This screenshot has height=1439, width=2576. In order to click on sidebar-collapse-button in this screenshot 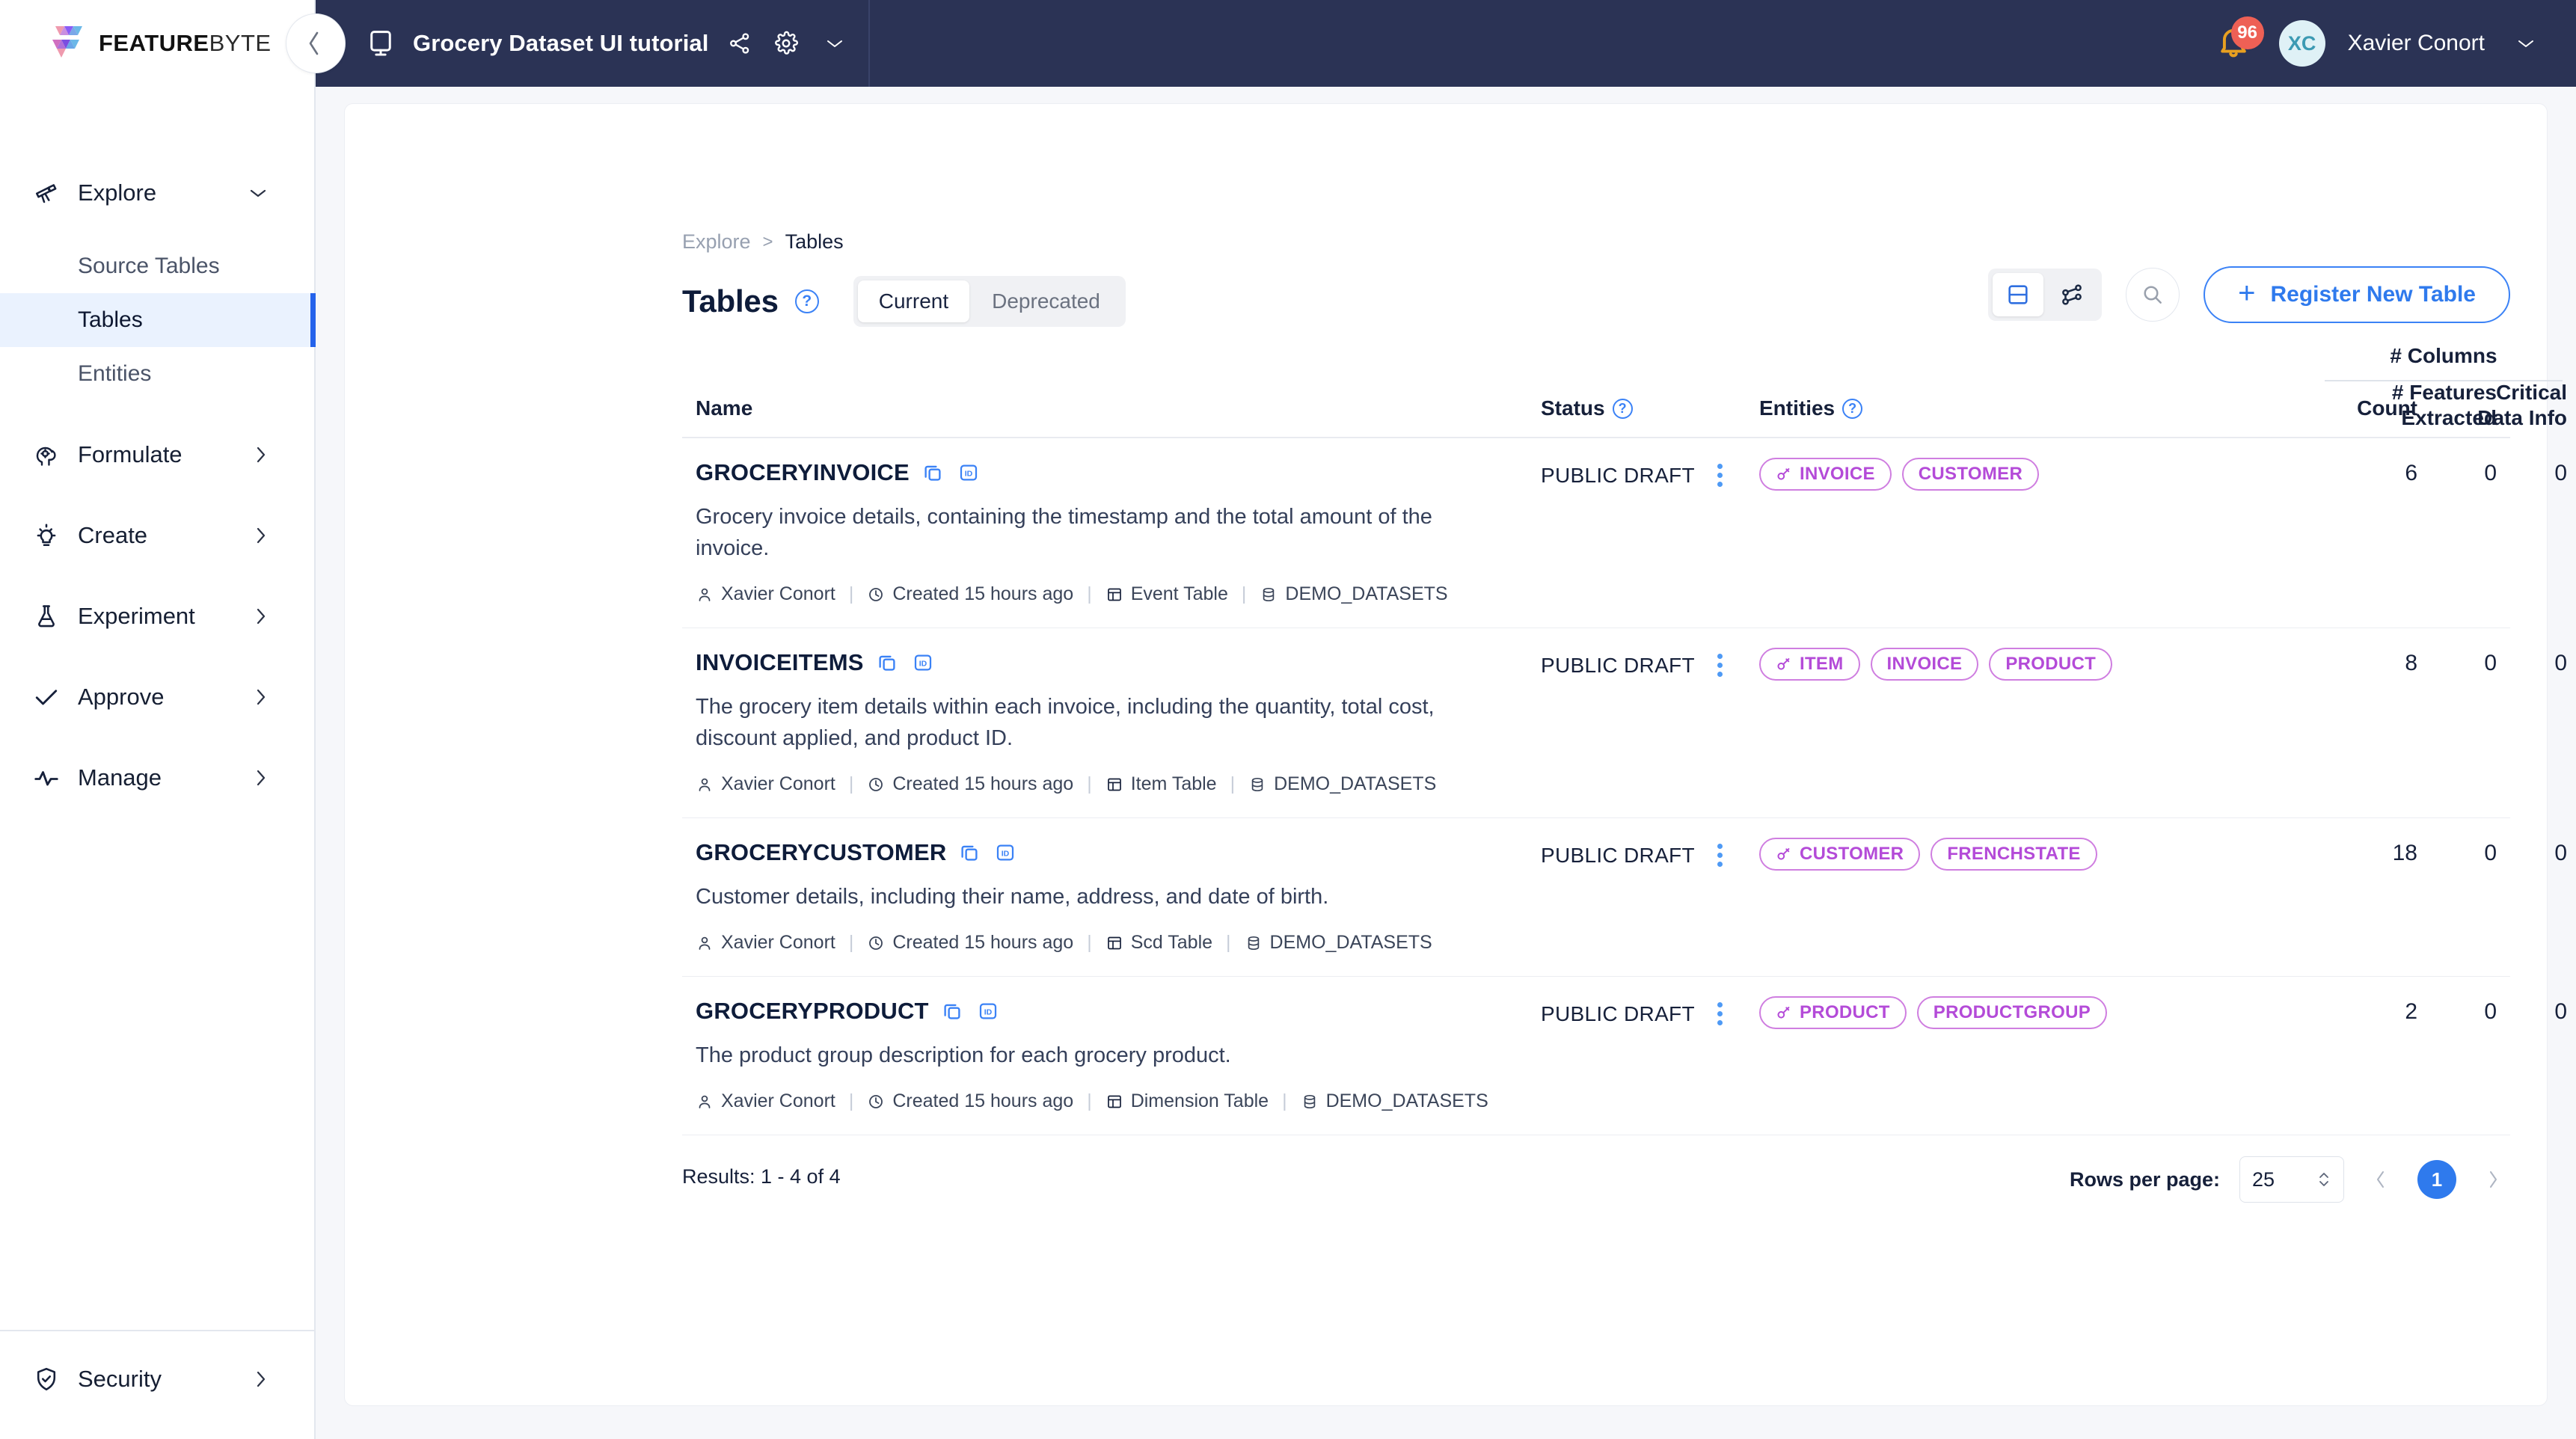, I will do `click(316, 43)`.